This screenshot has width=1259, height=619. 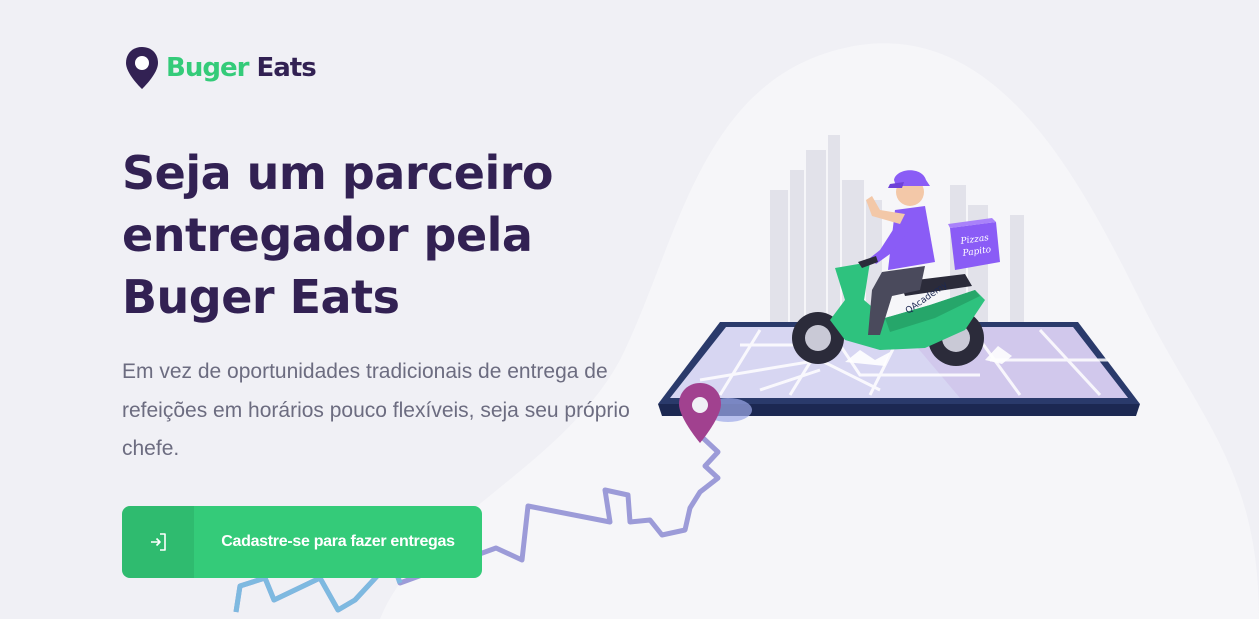 I want to click on brand-name-part2: Eats, so click(x=286, y=68).